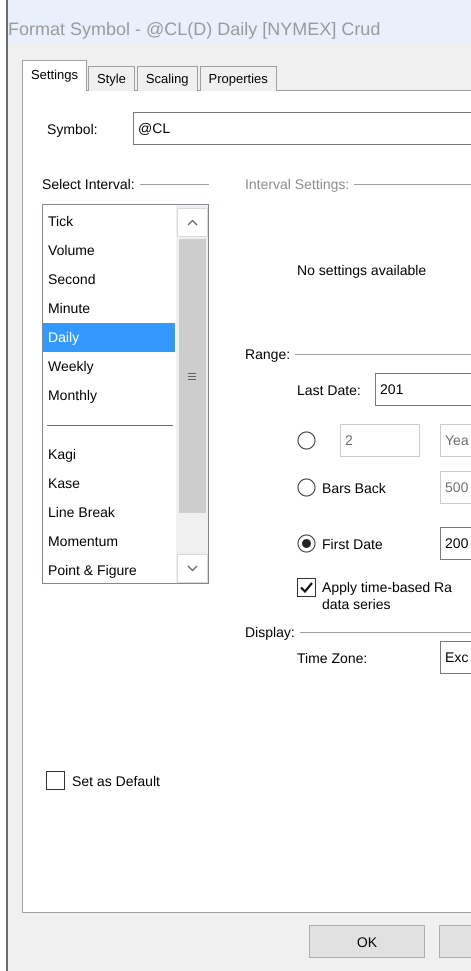 The width and height of the screenshot is (471, 971). Describe the element at coordinates (270, 632) in the screenshot. I see `section-label: Display:` at that location.